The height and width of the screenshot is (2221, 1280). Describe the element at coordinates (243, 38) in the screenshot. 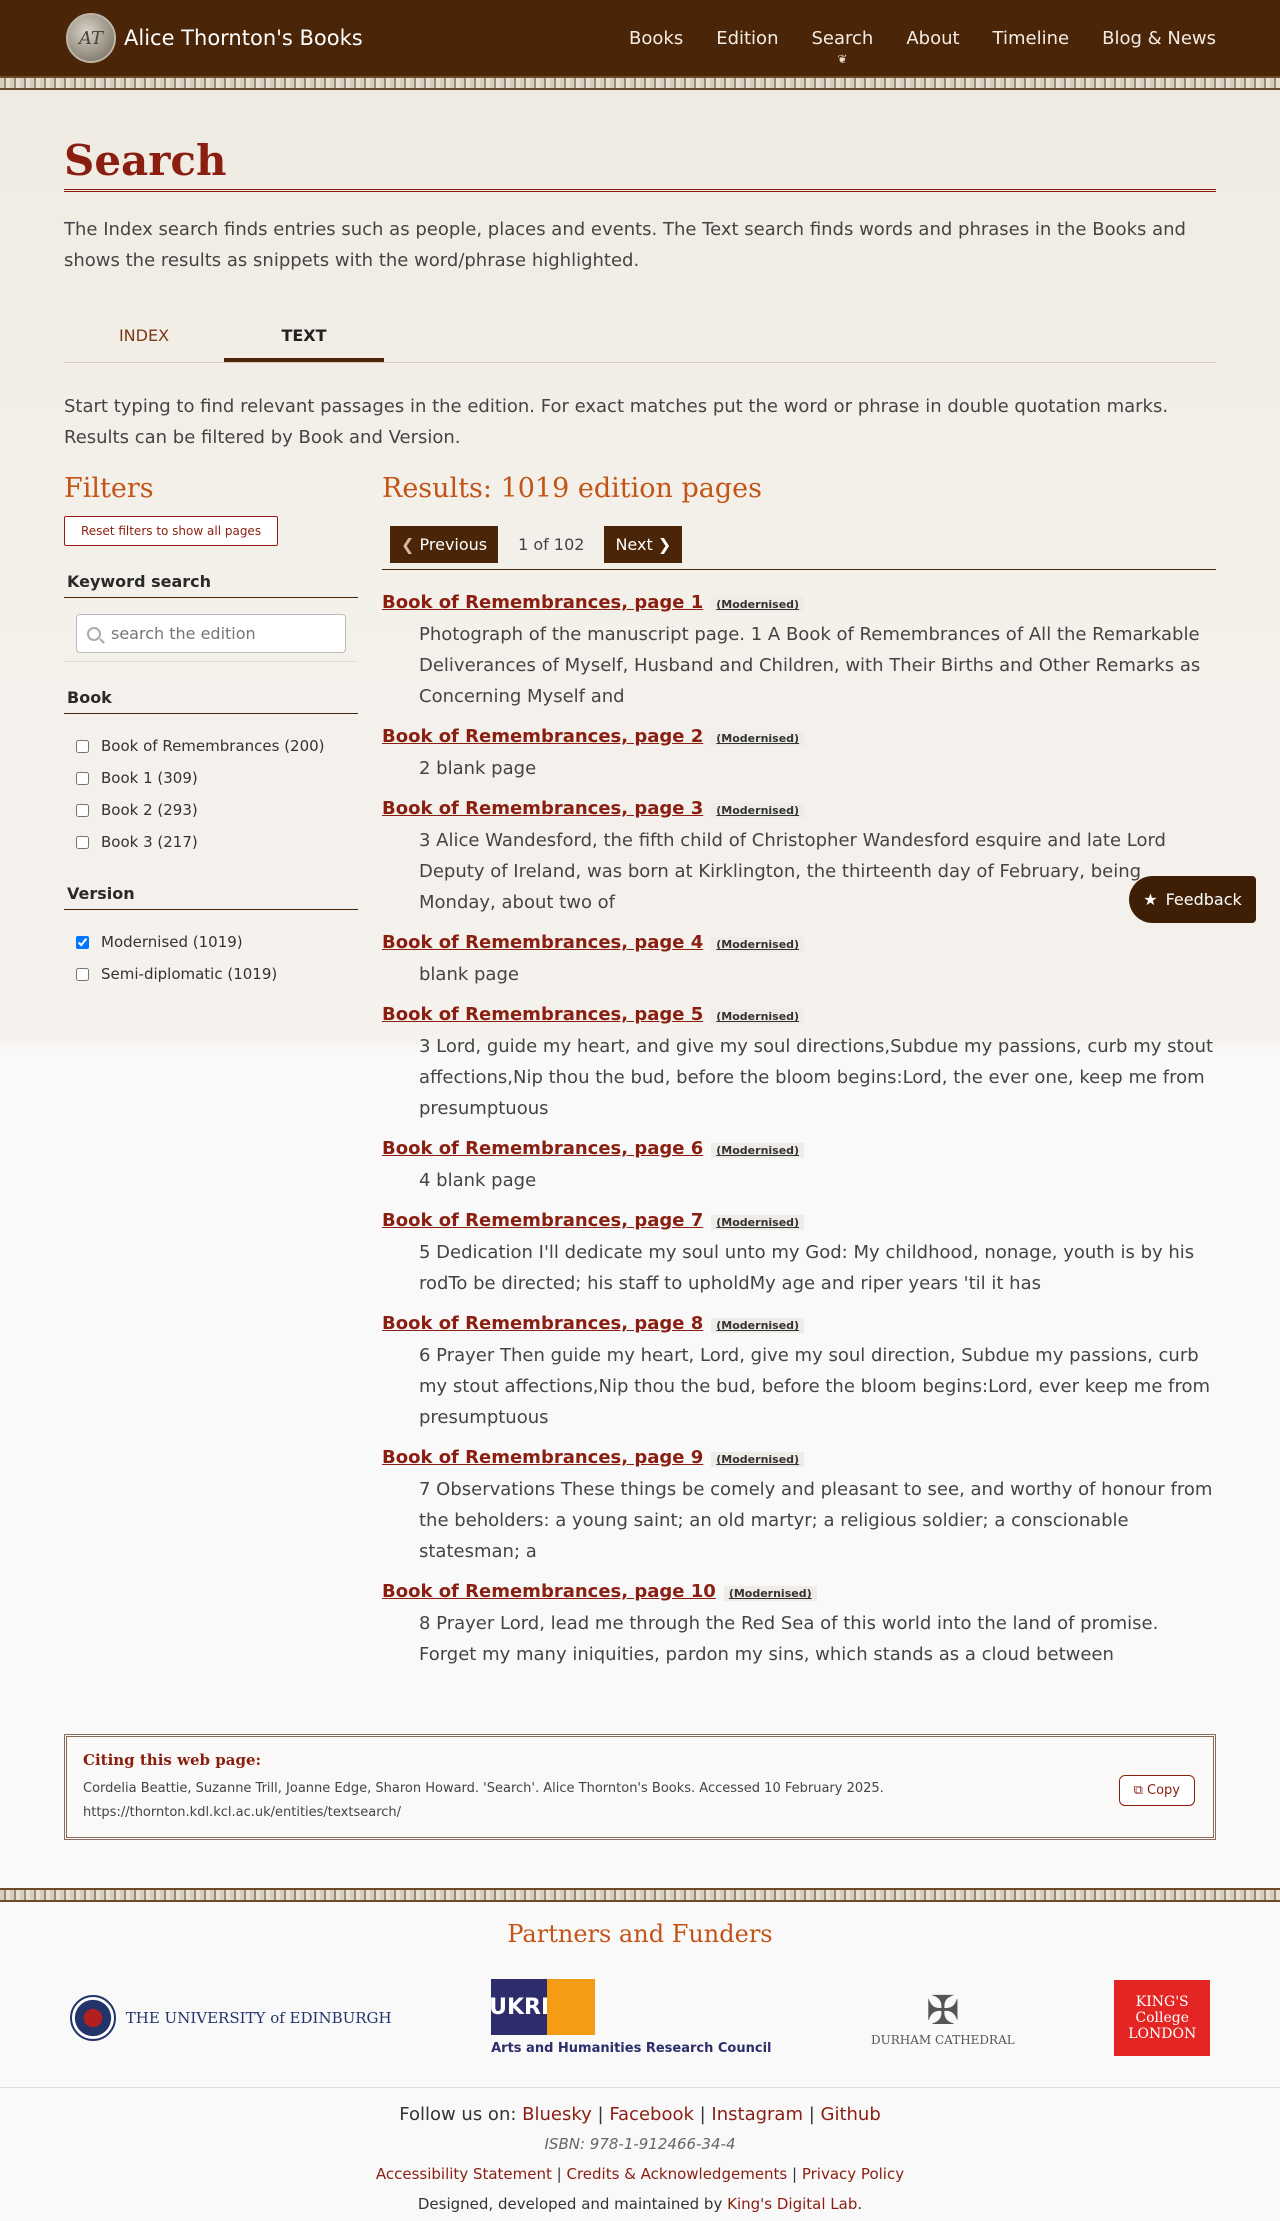

I see `brand-title: Alice Thornton's Books` at that location.